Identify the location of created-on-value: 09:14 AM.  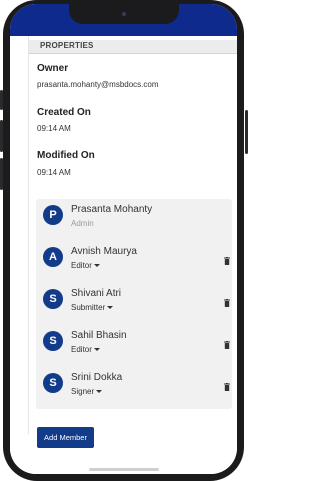
(54, 128).